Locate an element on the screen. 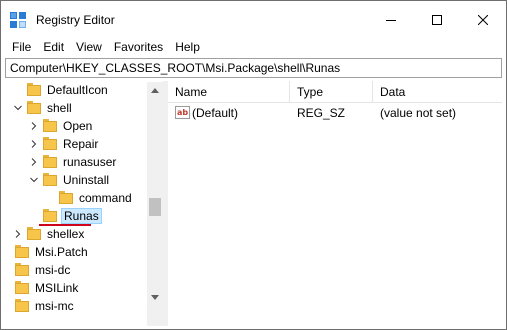 The width and height of the screenshot is (507, 330). list-row: ab (Default) REG_SZ (value not set) is located at coordinates (335, 113).